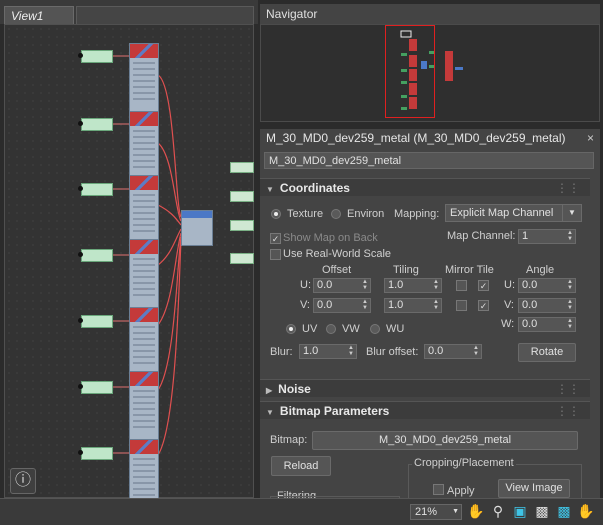  Describe the element at coordinates (542, 511) in the screenshot. I see `zoom-extents-icon: ▩` at that location.